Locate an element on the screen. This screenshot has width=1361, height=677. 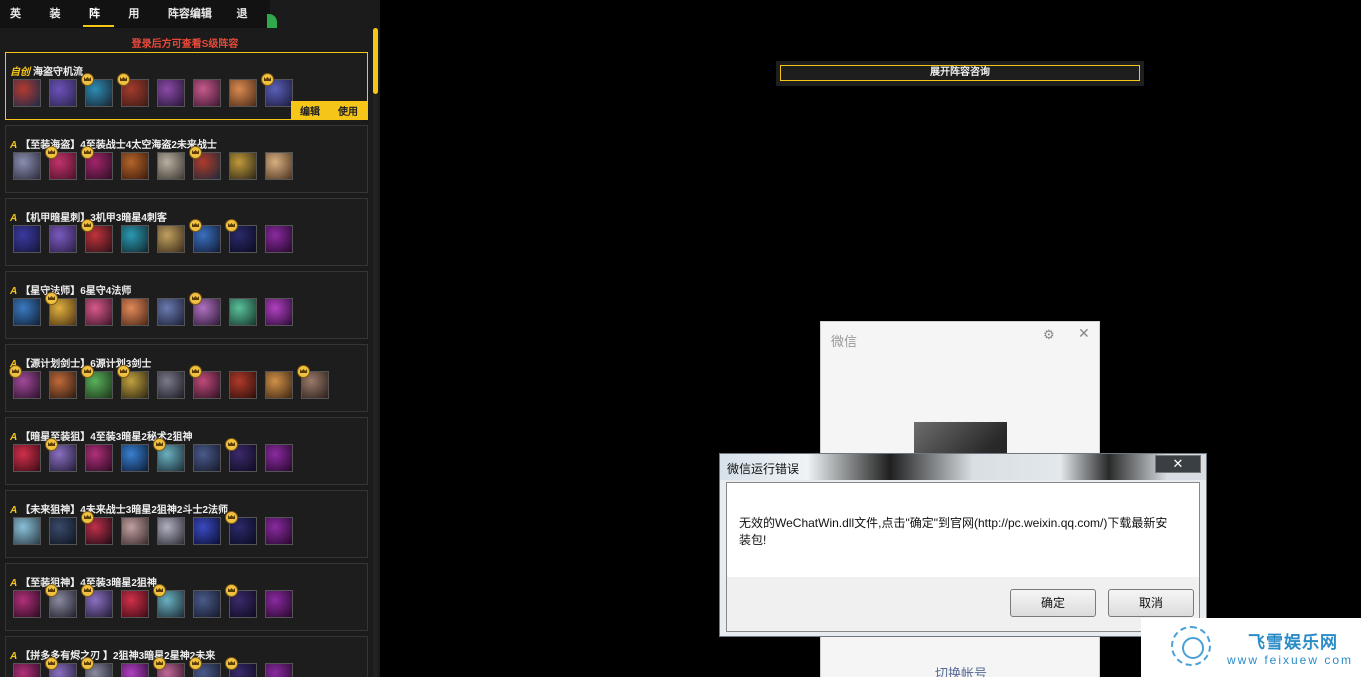
tab-1: 装备 is located at coordinates (58, 24).